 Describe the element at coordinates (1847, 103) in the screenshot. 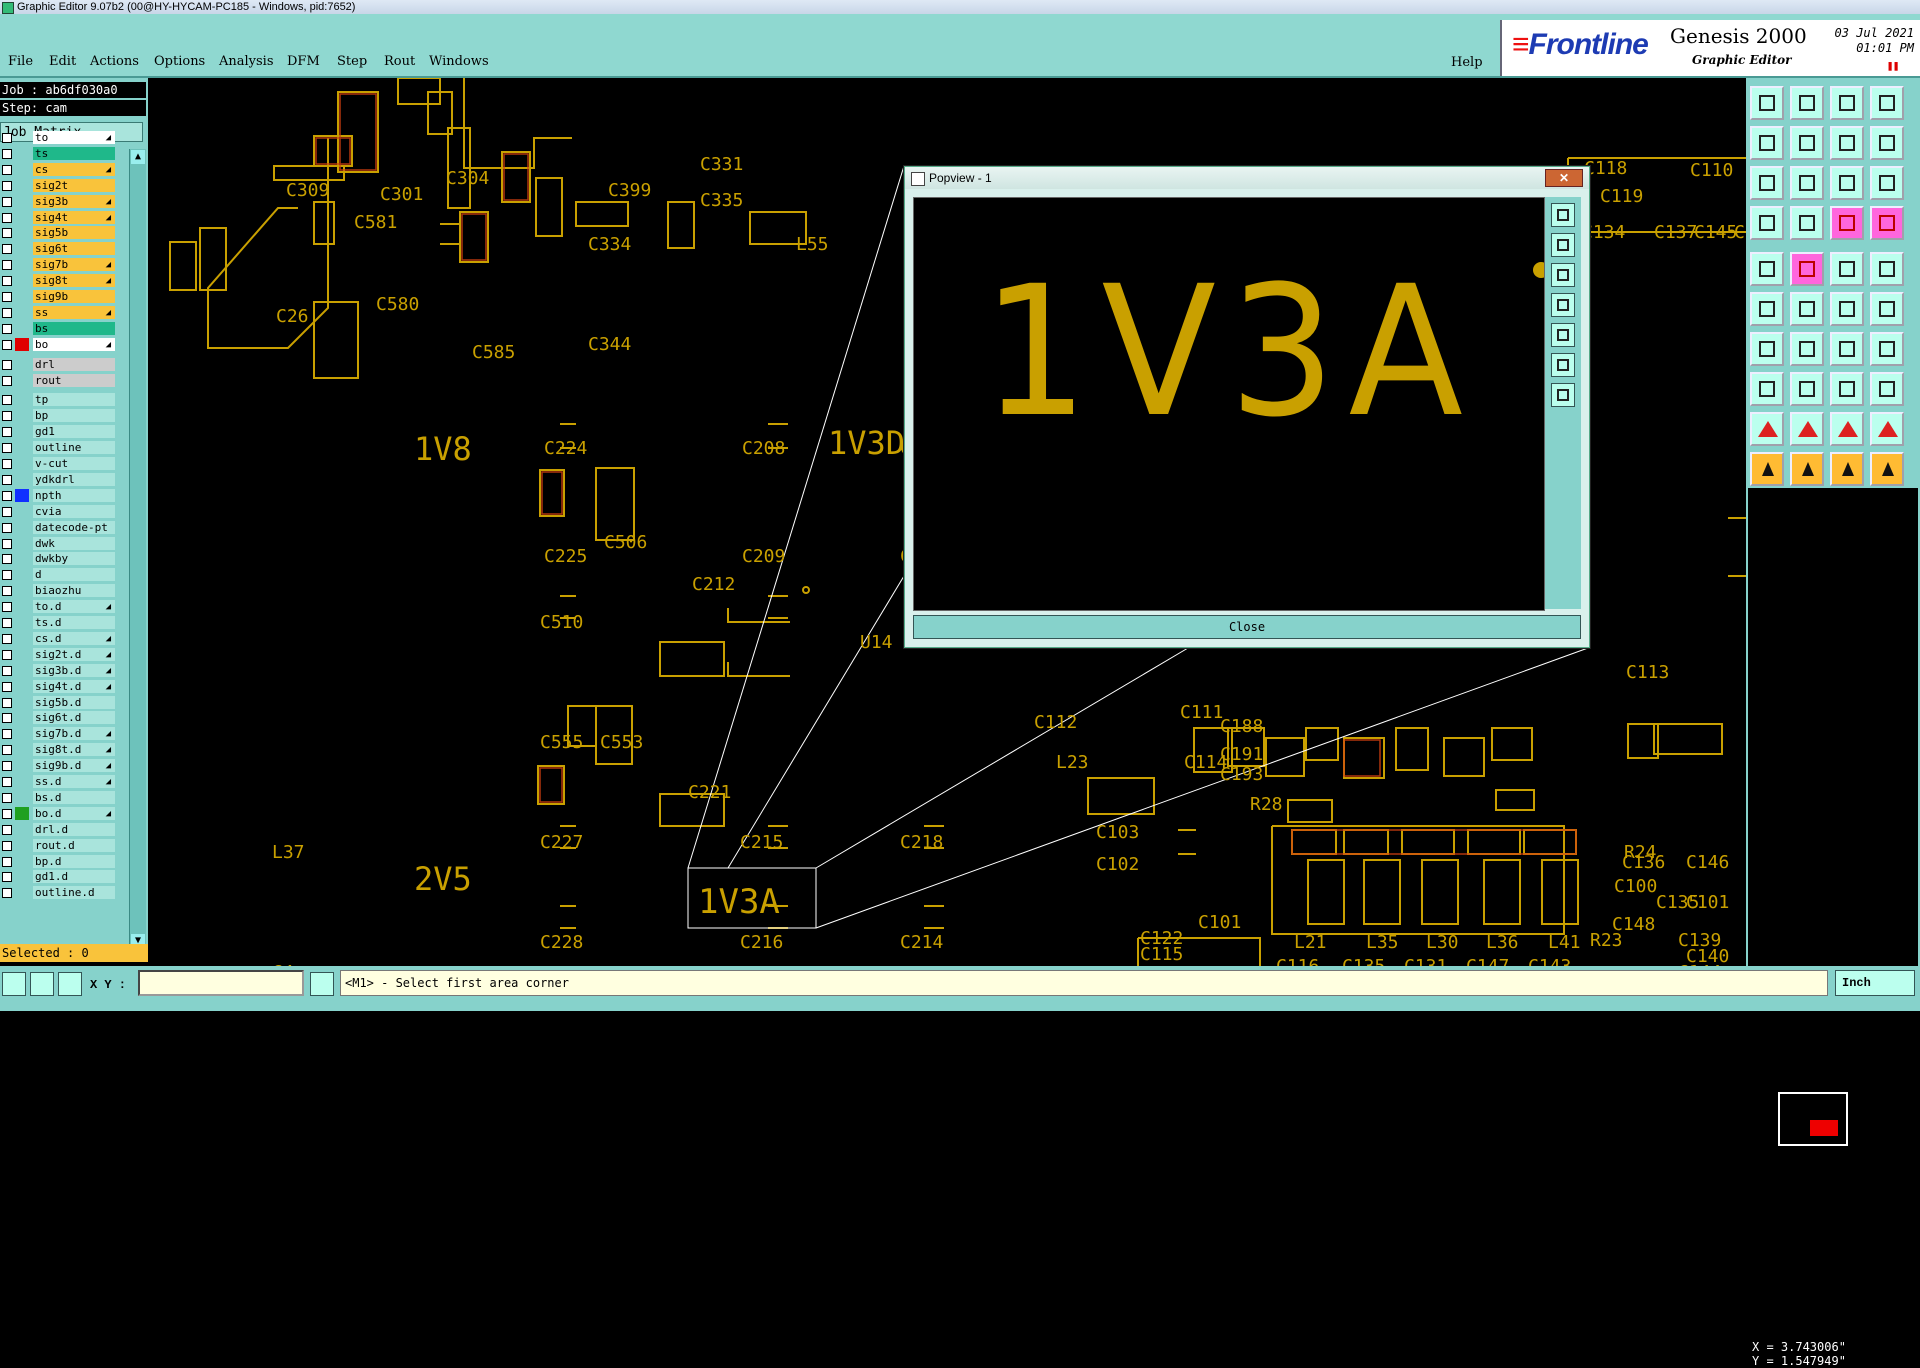

I see `home-icon` at that location.